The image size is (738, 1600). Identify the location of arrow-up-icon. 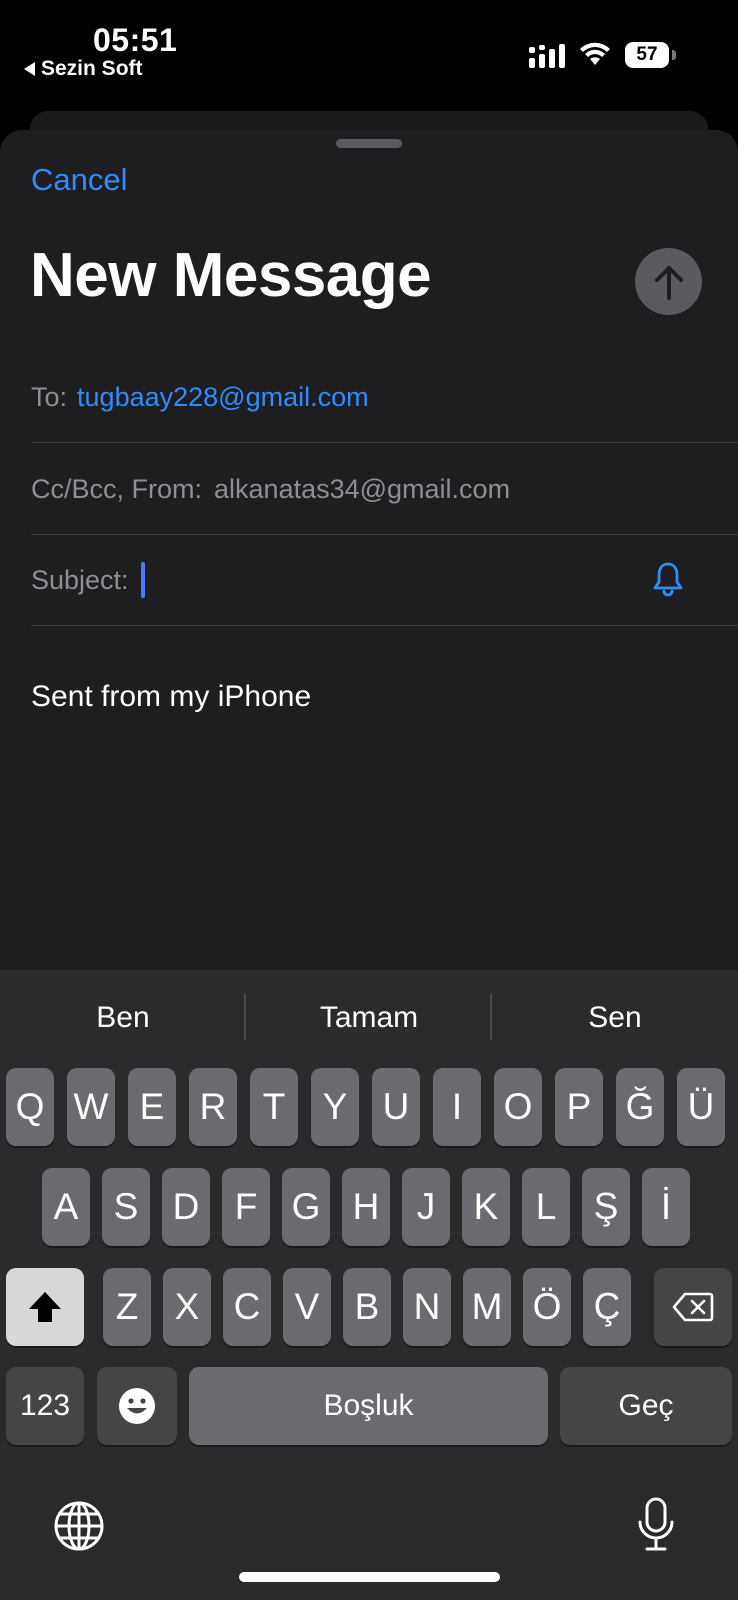
(668, 282).